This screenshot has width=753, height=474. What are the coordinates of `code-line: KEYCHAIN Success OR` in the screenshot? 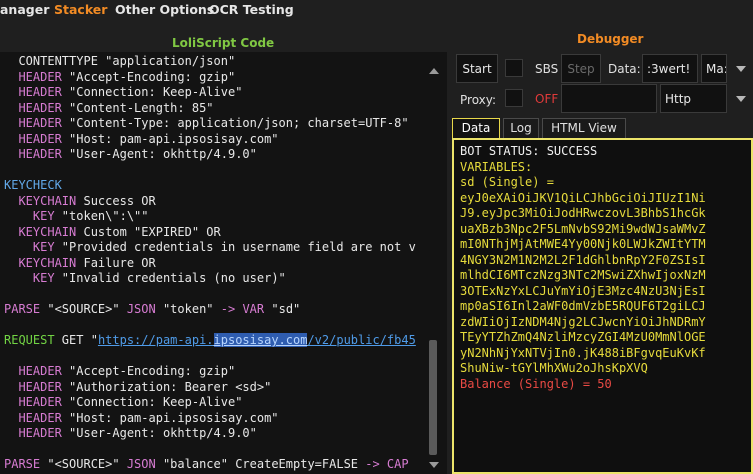 It's located at (79, 201).